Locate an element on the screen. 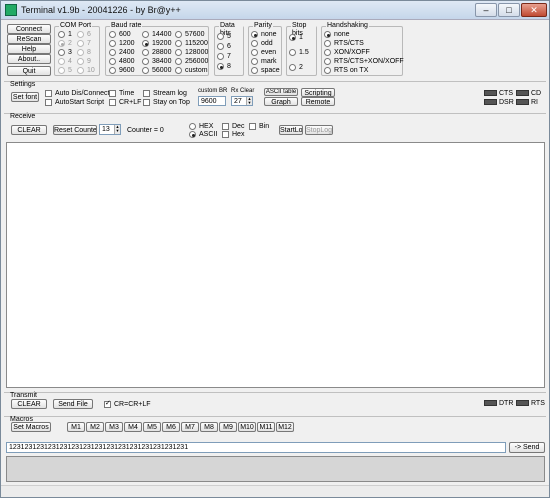 The height and width of the screenshot is (498, 550). com-port-option-8: 8 is located at coordinates (84, 52).